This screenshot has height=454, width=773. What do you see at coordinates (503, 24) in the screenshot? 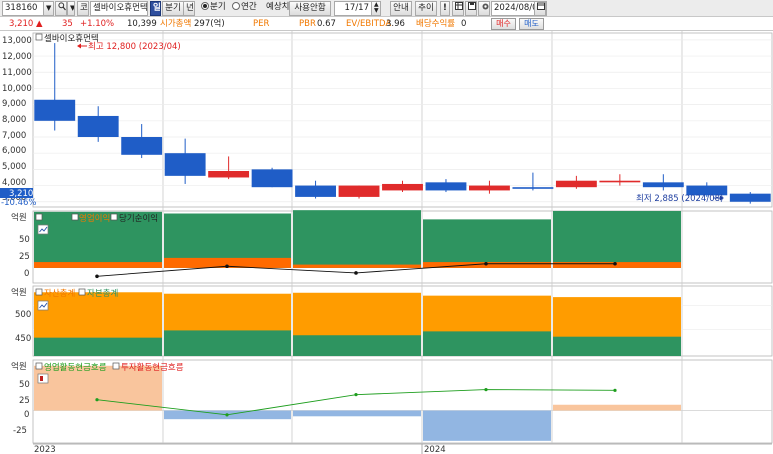
I see `buy-button: 매수` at bounding box center [503, 24].